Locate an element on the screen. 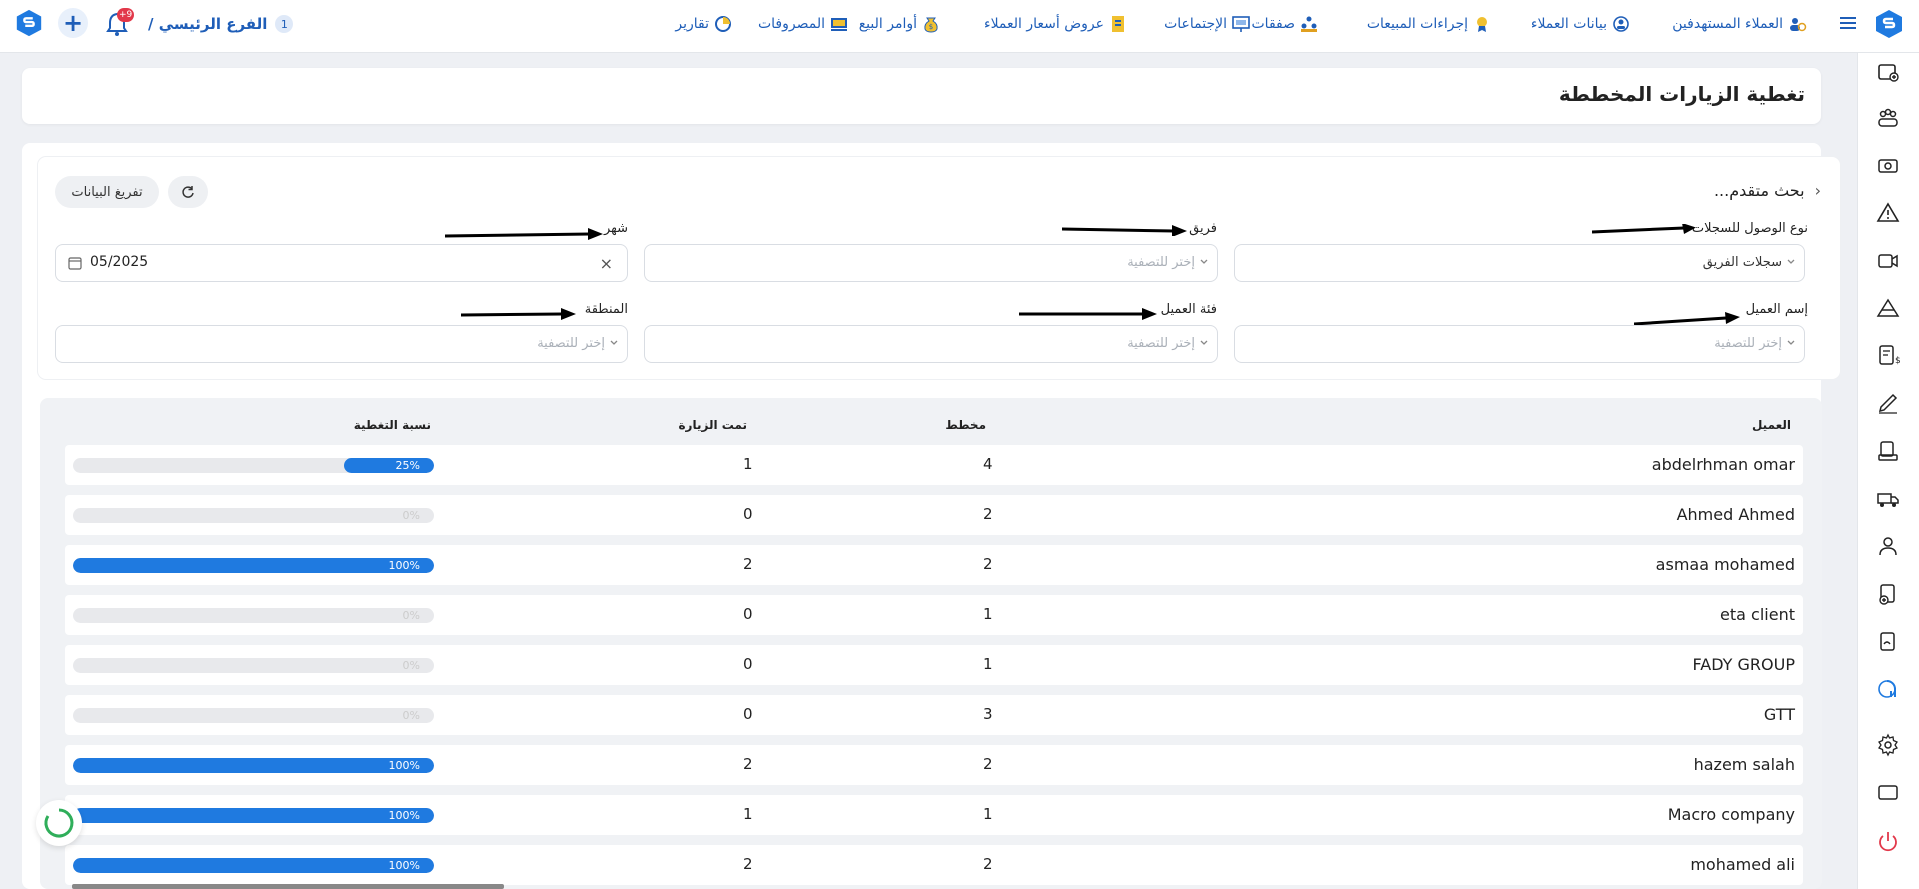  money-icon is located at coordinates (1888, 166).